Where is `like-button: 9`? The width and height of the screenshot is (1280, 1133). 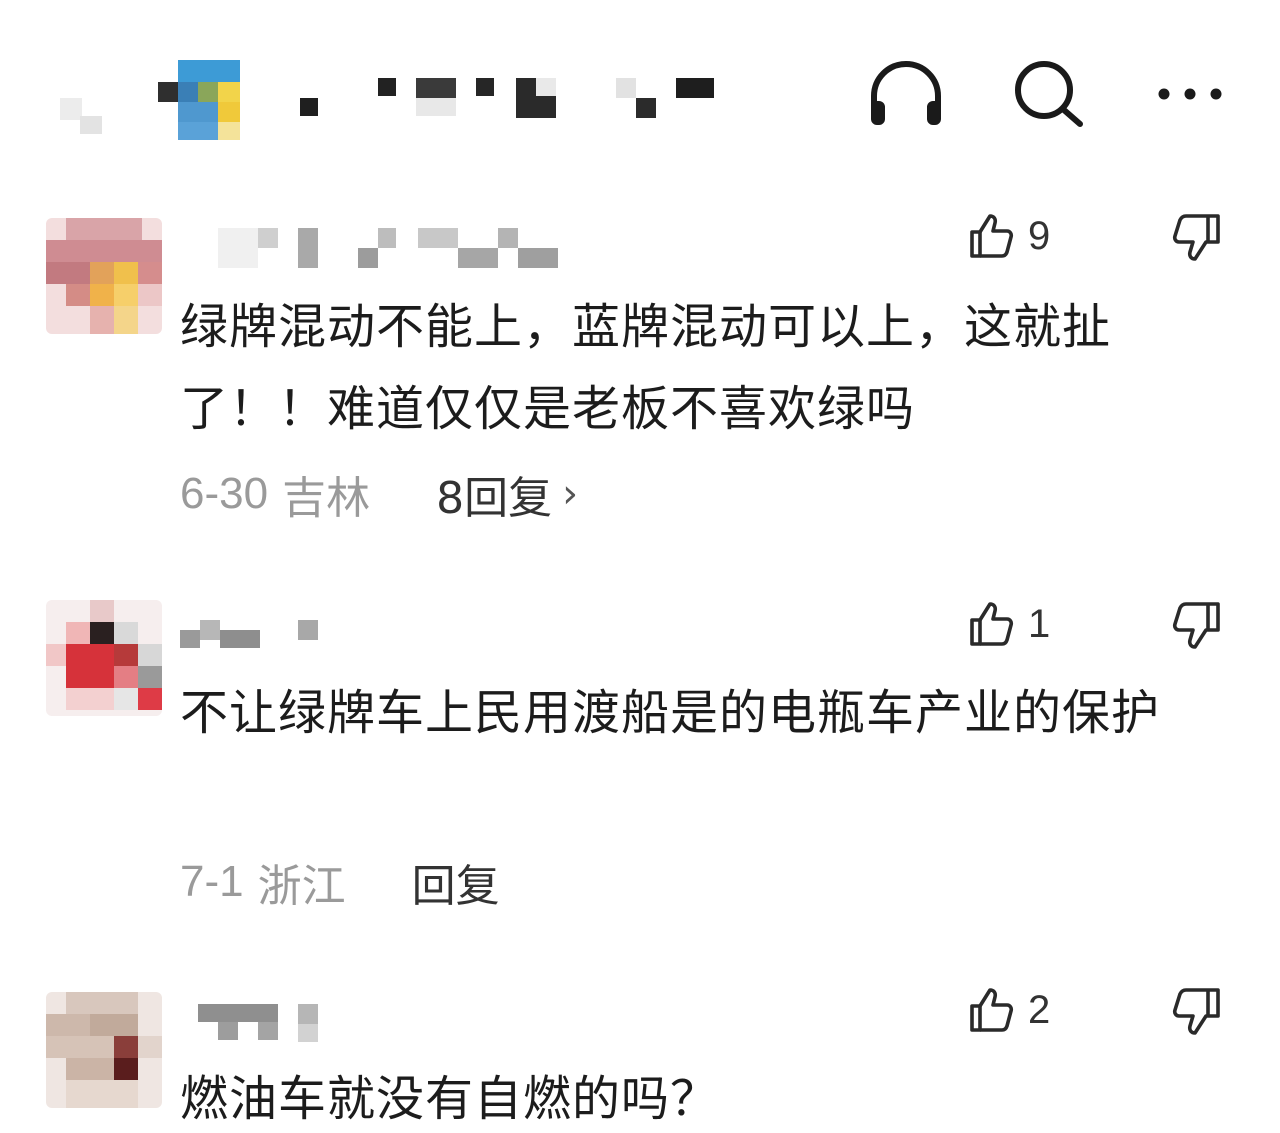
like-button: 9 is located at coordinates (1026, 236).